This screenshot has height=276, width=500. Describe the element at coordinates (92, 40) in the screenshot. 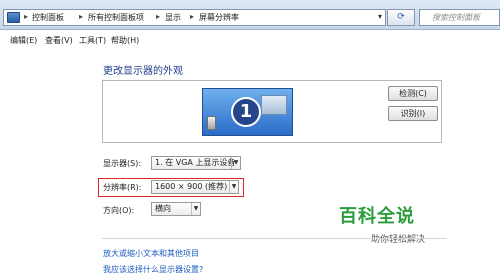

I see `menu-tools: 工具(T)` at that location.